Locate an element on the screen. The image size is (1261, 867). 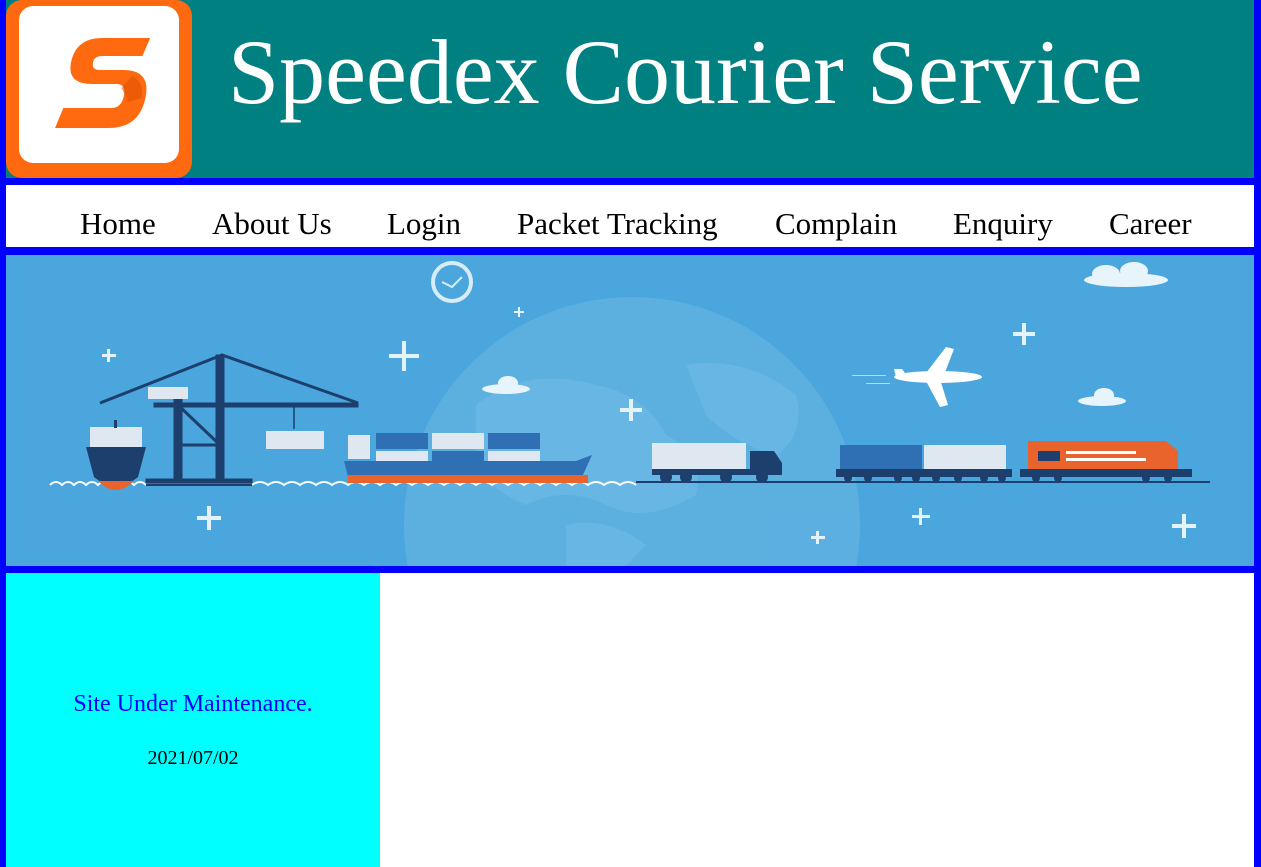
airplane-icon is located at coordinates (917, 377).